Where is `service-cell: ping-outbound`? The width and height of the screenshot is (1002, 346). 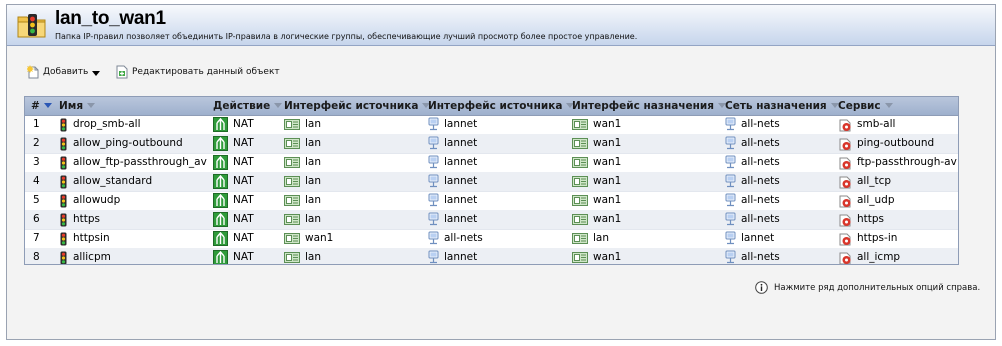
service-cell: ping-outbound is located at coordinates (898, 143).